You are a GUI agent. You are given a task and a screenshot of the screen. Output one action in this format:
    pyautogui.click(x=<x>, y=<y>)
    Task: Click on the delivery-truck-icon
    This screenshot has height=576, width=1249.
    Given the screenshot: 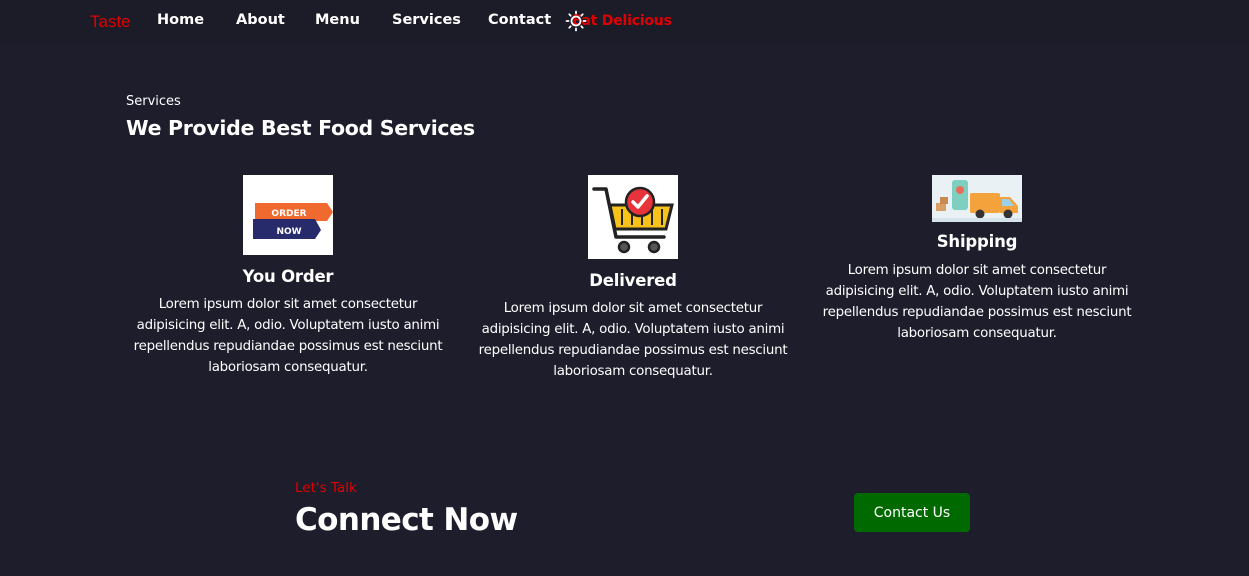 What is the action you would take?
    pyautogui.click(x=977, y=198)
    